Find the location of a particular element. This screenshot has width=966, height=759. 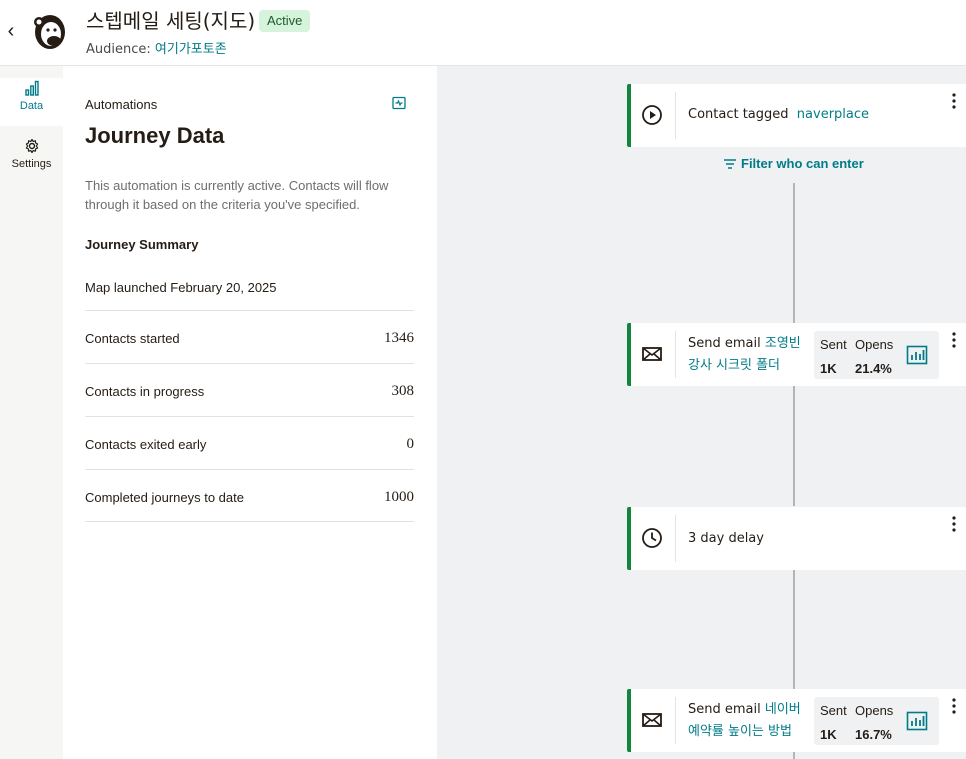

filter-label: Filter who can enter is located at coordinates (802, 163).